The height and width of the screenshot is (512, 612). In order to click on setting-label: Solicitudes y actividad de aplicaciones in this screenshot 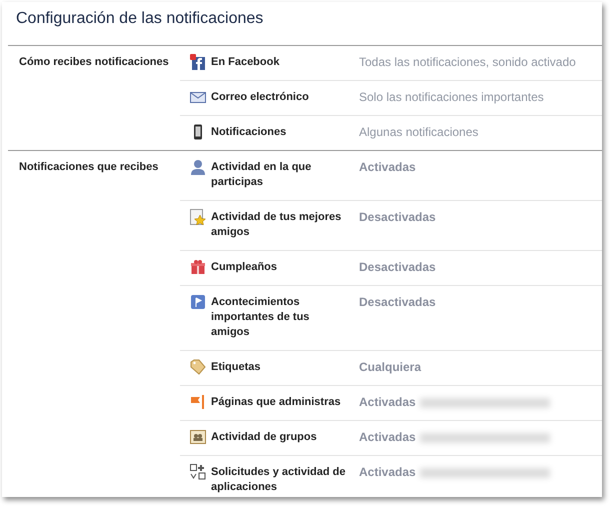, I will do `click(279, 480)`.